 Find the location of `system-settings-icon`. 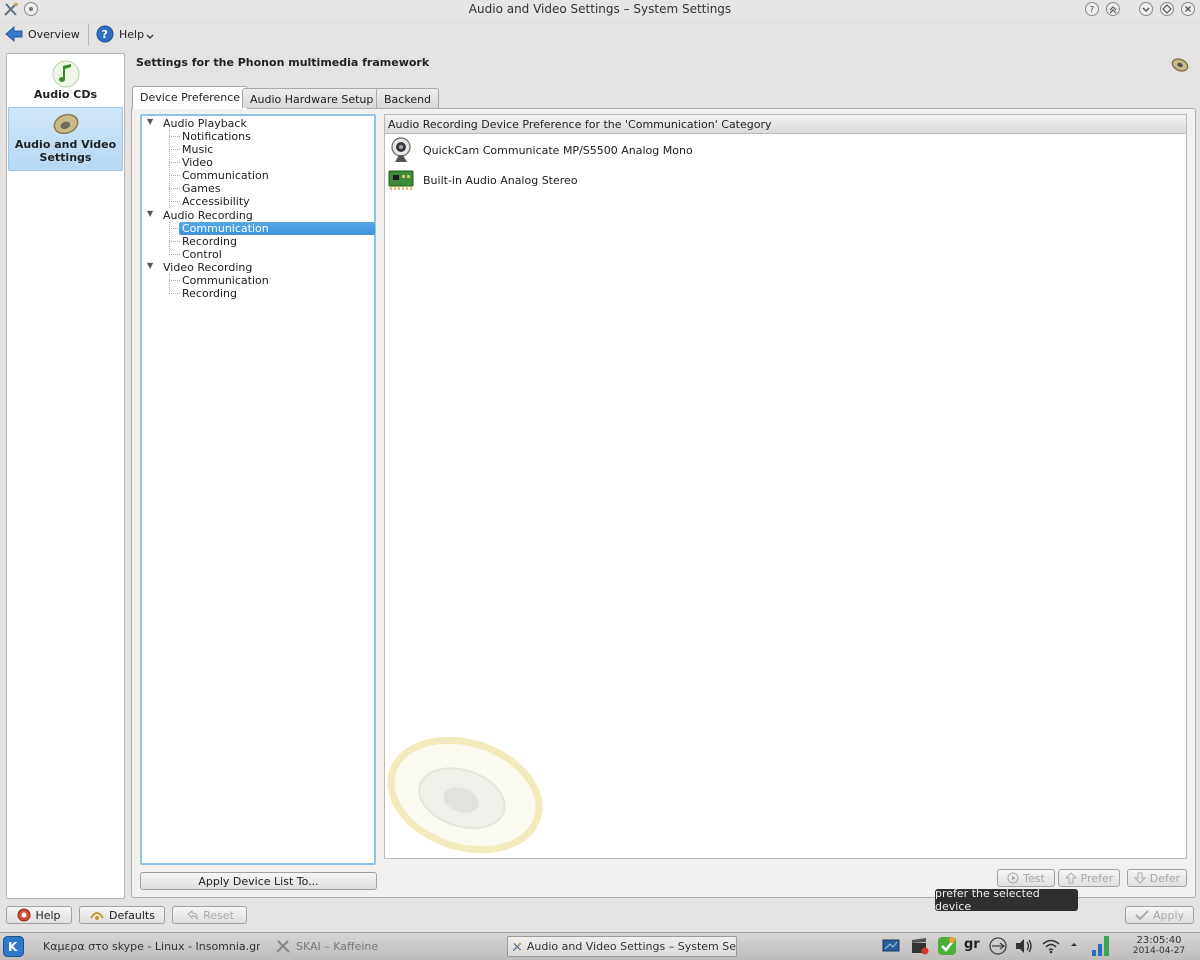

system-settings-icon is located at coordinates (517, 946).